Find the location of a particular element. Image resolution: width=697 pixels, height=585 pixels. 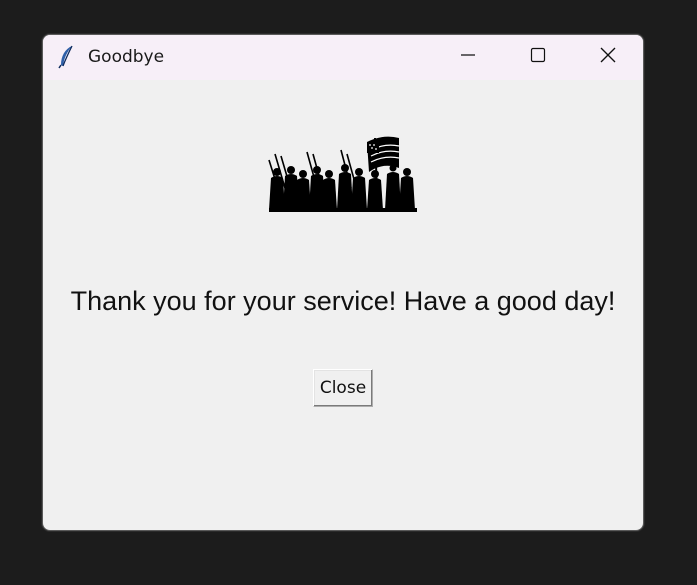

window-title: Goodbye is located at coordinates (126, 57).